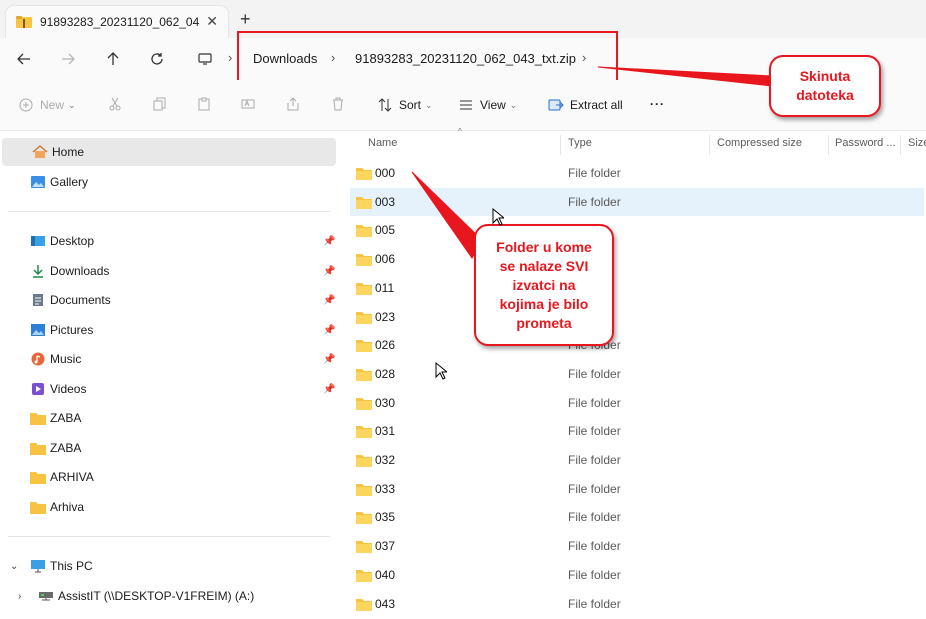  Describe the element at coordinates (204, 104) in the screenshot. I see `paste-icon` at that location.